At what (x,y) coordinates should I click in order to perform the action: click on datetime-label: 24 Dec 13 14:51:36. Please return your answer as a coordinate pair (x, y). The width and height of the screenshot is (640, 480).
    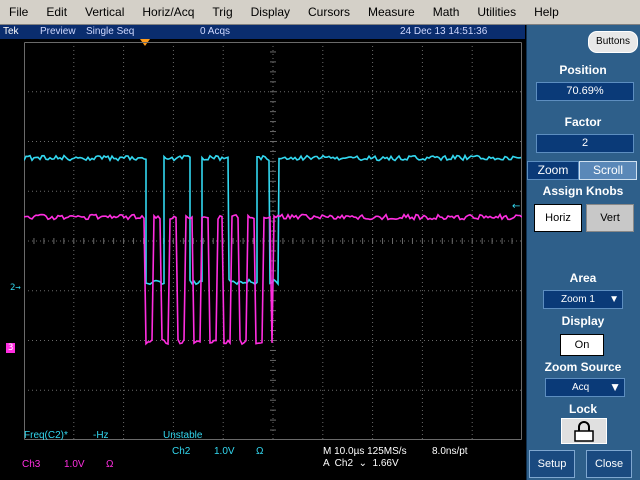
    Looking at the image, I should click on (443, 32).